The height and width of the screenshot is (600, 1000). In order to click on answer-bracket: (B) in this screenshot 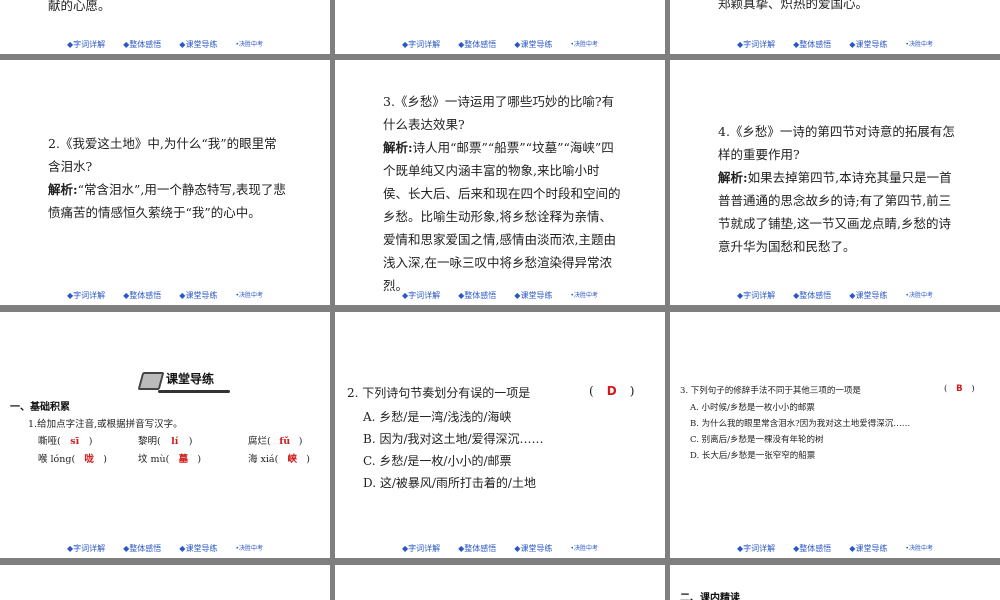, I will do `click(959, 389)`.